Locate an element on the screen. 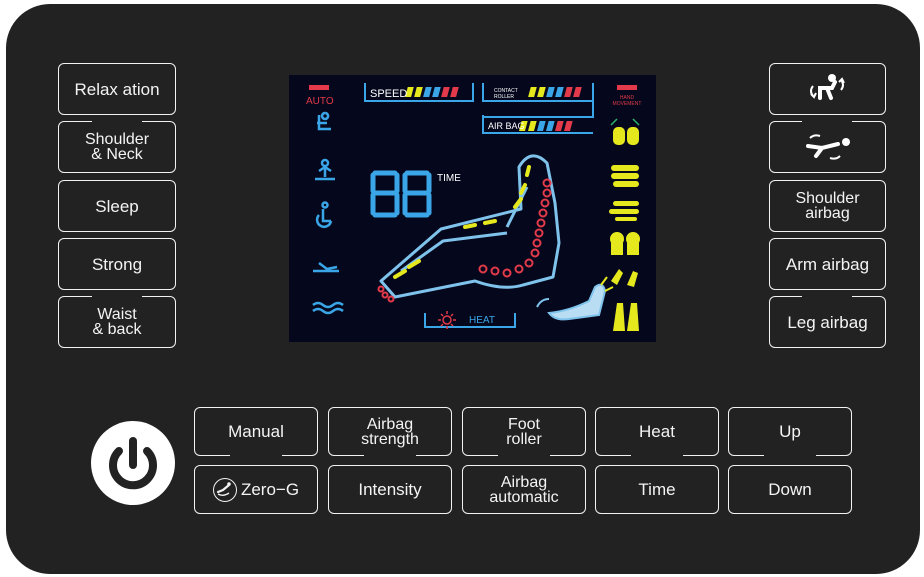 The width and height of the screenshot is (924, 577). recline-up-icon is located at coordinates (827, 87).